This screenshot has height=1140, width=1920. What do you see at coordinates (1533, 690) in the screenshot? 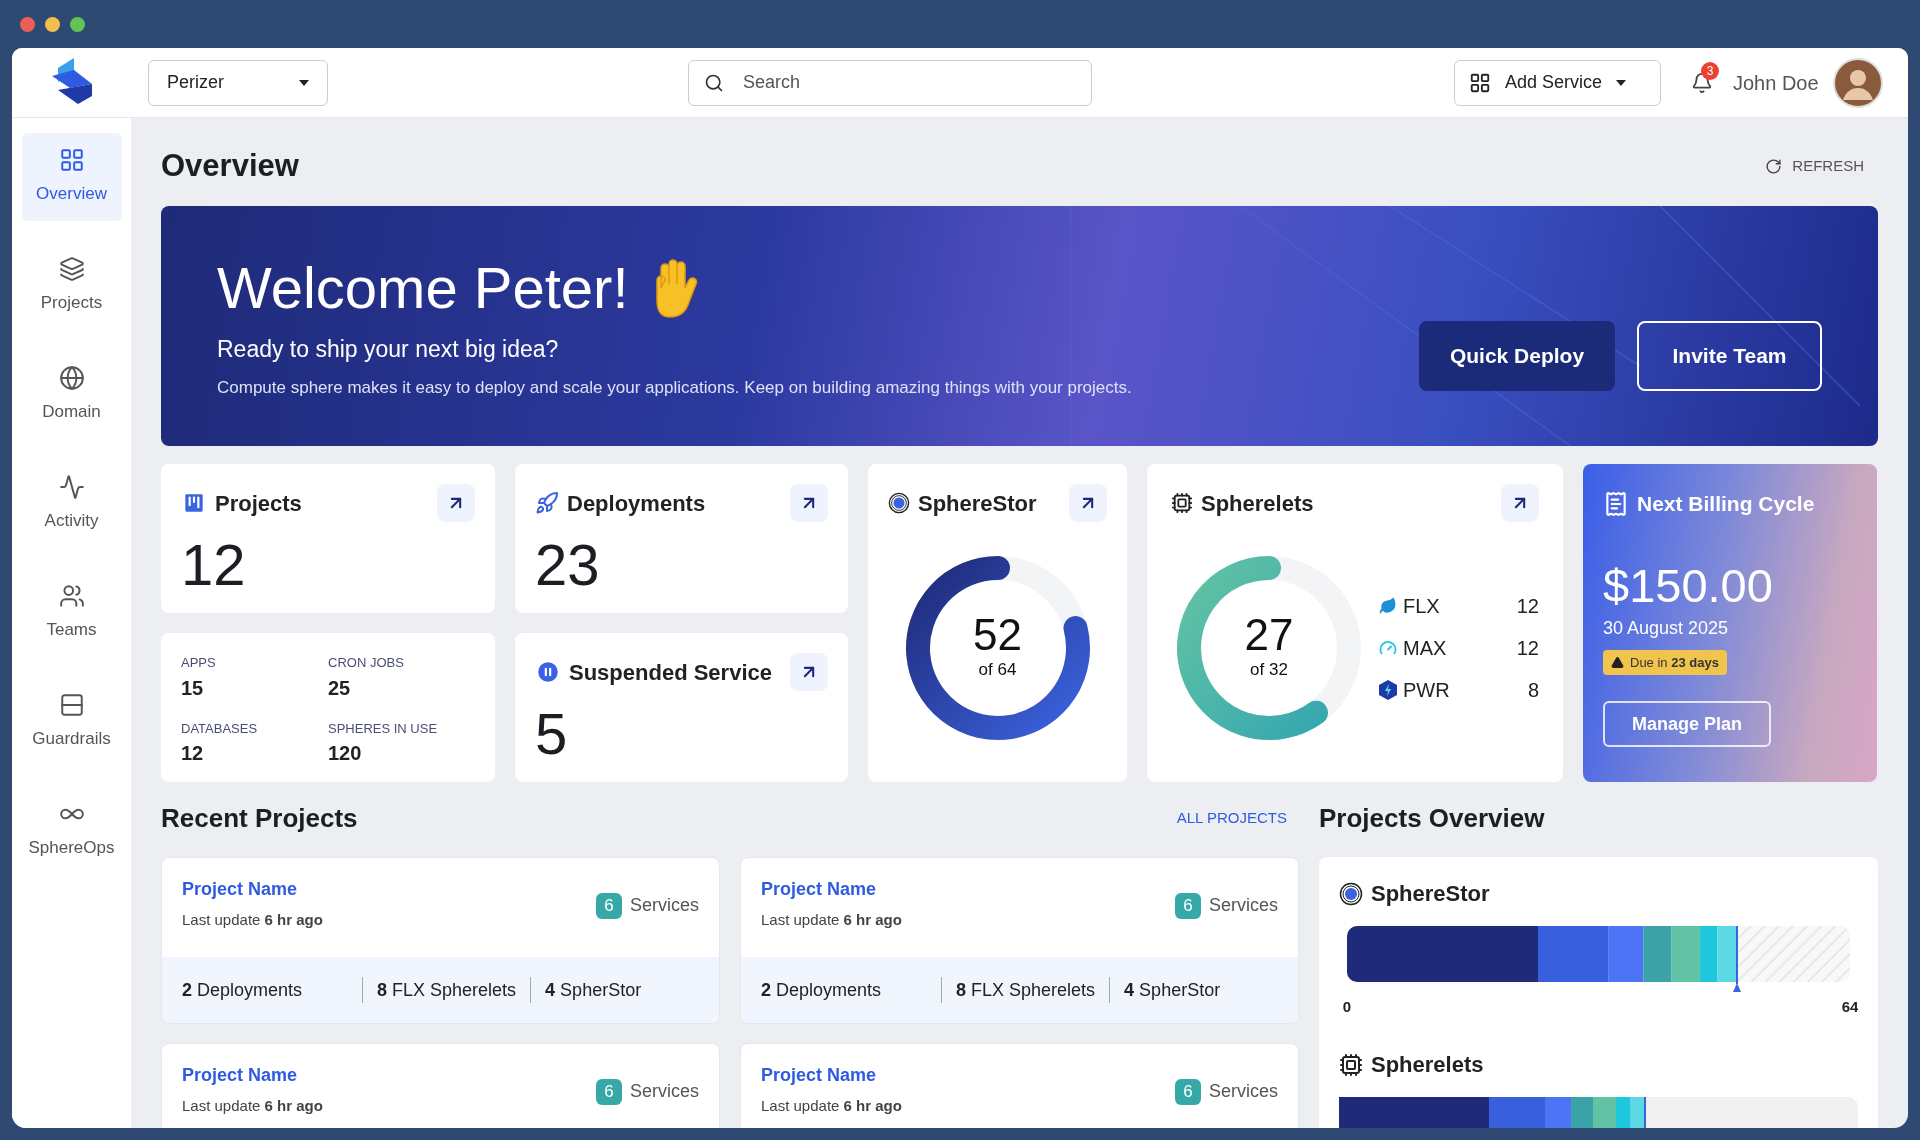
I see `legend-value: 8` at bounding box center [1533, 690].